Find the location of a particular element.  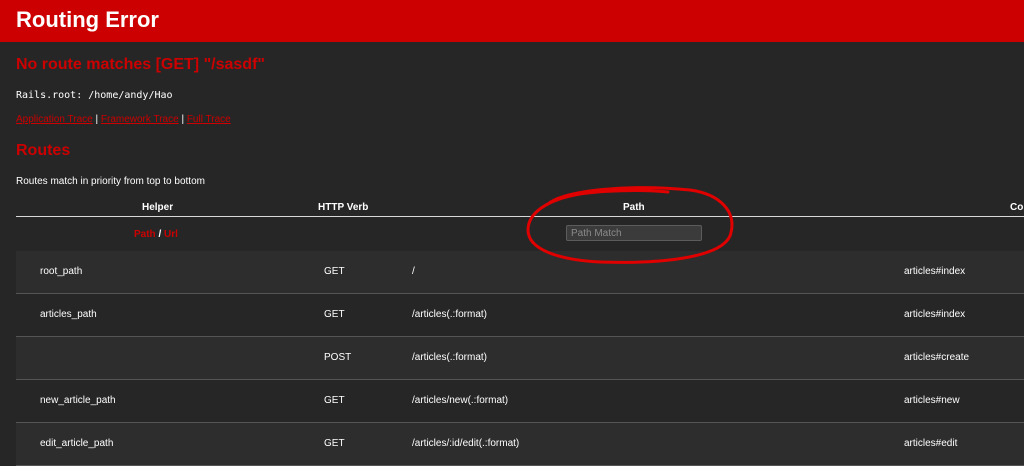

route-controller: articles#create is located at coordinates (937, 357).